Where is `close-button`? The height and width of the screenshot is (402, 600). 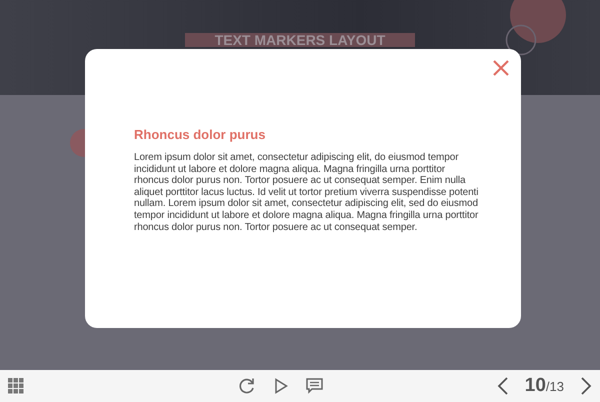 close-button is located at coordinates (501, 68).